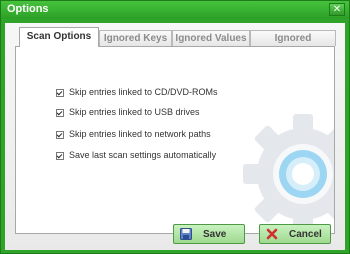 The image size is (350, 254). I want to click on close-button: ✕, so click(337, 9).